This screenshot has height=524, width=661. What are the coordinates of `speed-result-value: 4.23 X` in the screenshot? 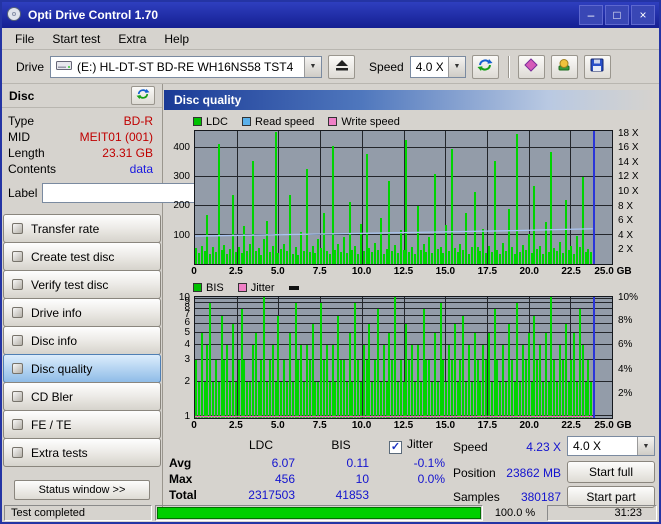 It's located at (543, 447).